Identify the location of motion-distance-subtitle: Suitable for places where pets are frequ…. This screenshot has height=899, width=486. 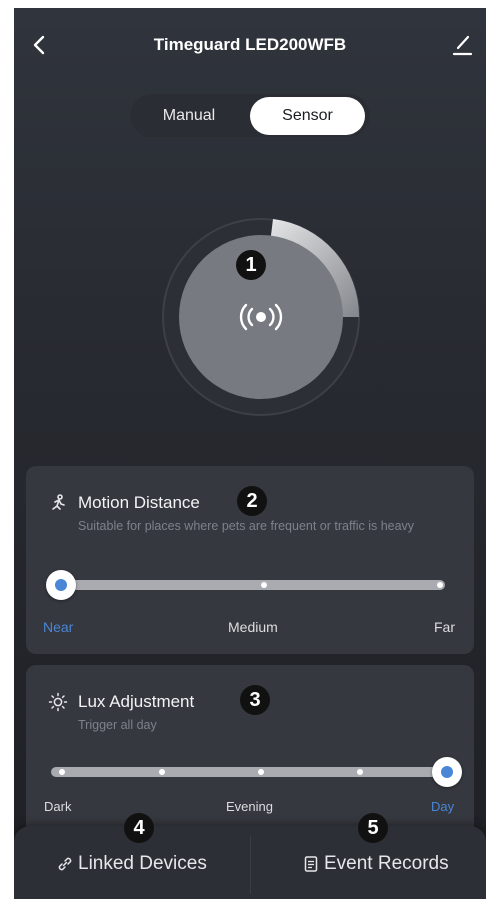
(246, 526).